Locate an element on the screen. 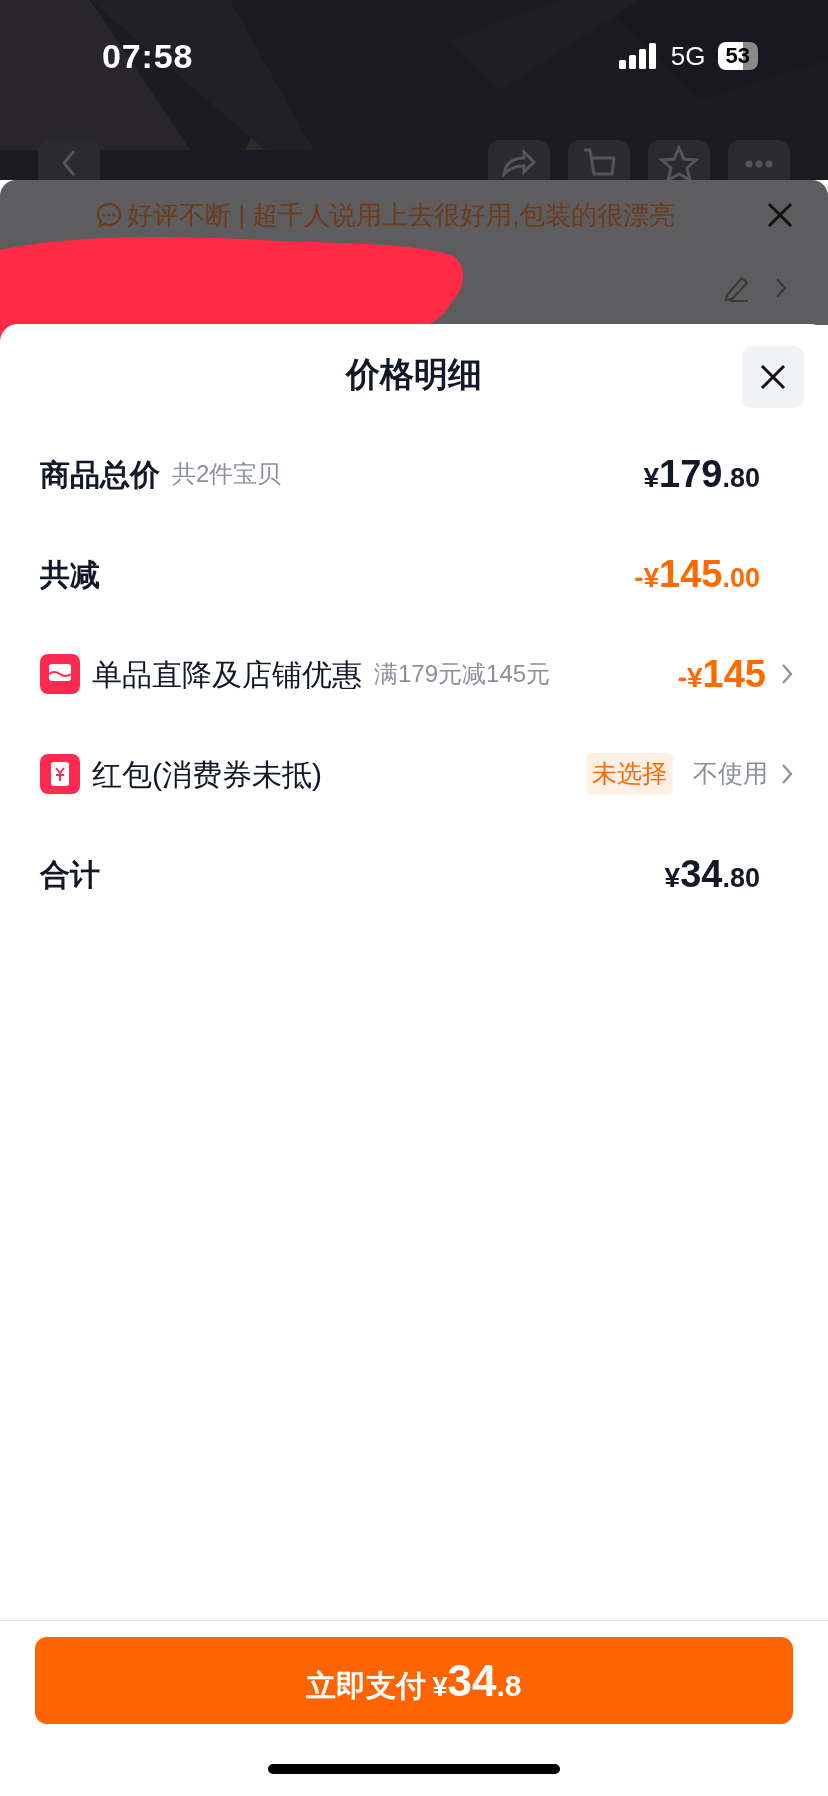  price-amount: -¥145.00 is located at coordinates (697, 574).